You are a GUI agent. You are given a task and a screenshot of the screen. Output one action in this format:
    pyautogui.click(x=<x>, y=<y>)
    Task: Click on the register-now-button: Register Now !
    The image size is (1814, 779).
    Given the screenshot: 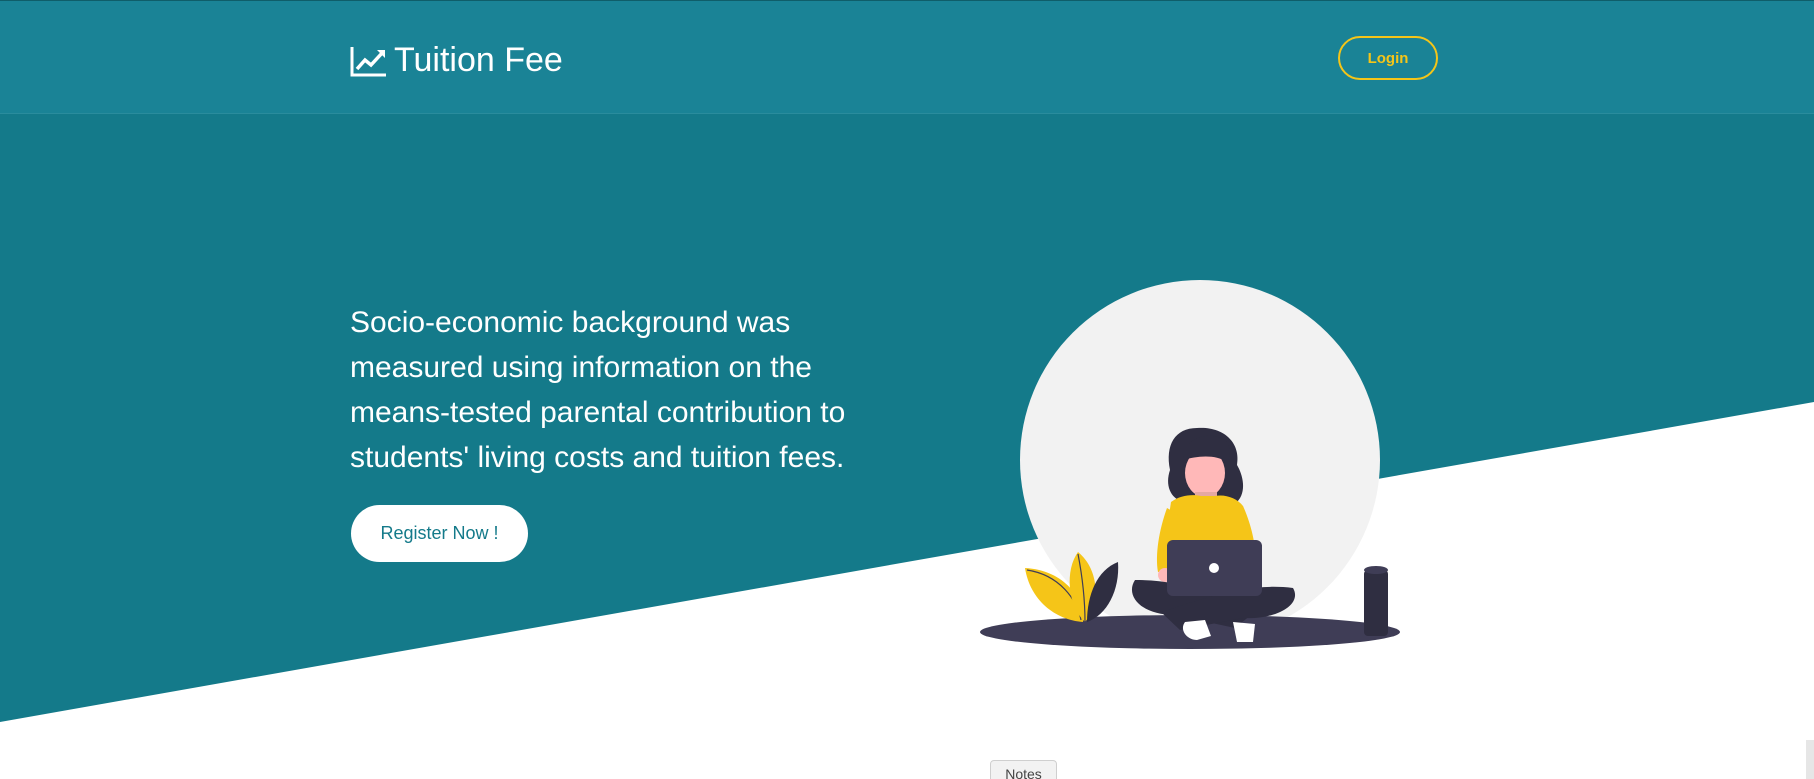 What is the action you would take?
    pyautogui.click(x=439, y=533)
    